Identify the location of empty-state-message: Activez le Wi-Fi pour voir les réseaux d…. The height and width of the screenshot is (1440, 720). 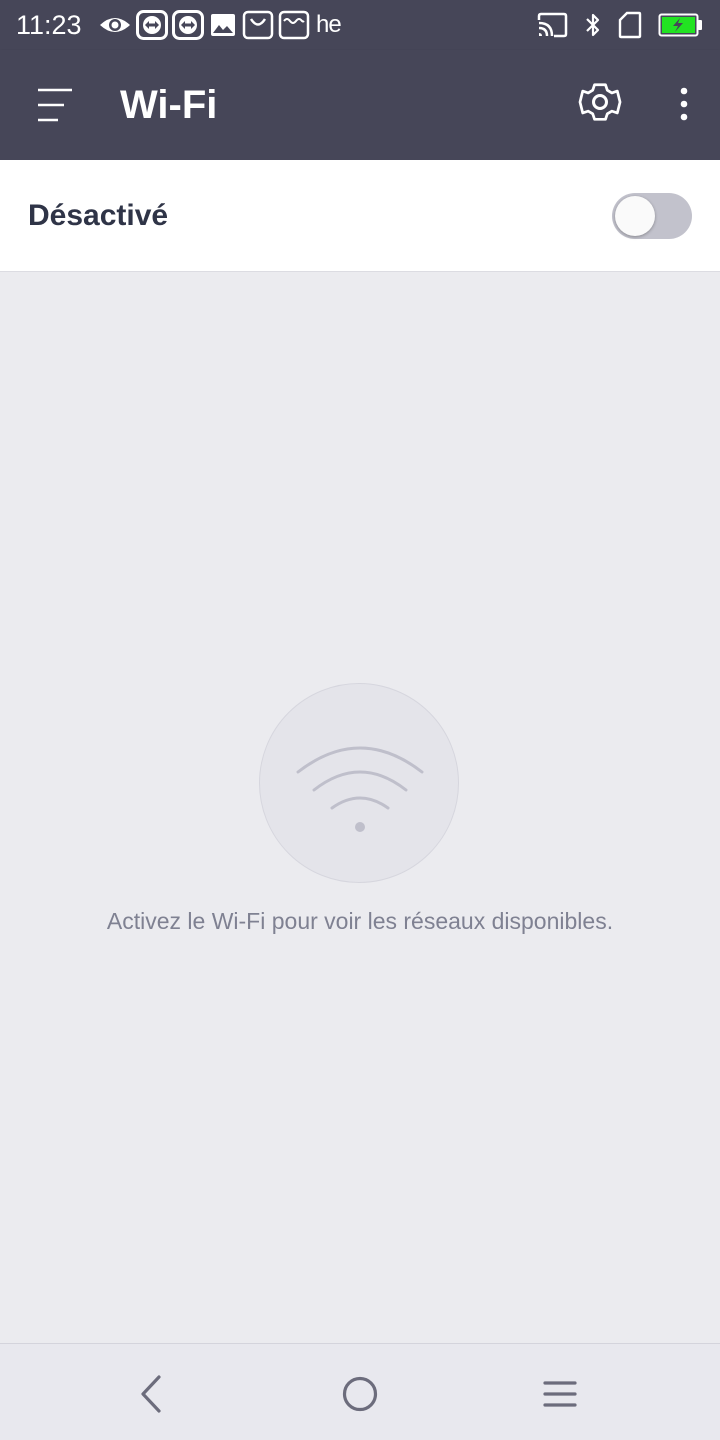
(360, 921).